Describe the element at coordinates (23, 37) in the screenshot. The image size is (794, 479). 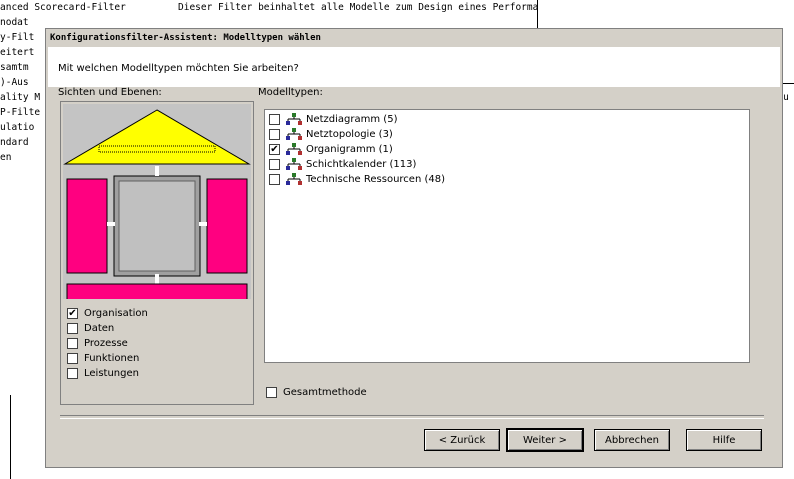
I see `background-list-item: y-Filt` at that location.